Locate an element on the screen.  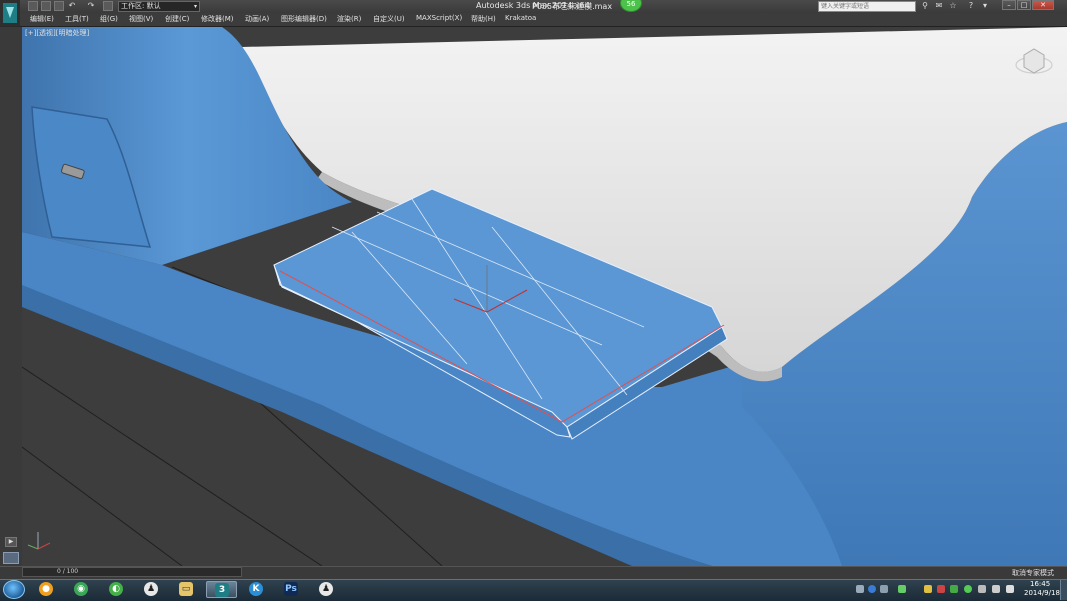
left-toolbar is located at coordinates (11, 296).